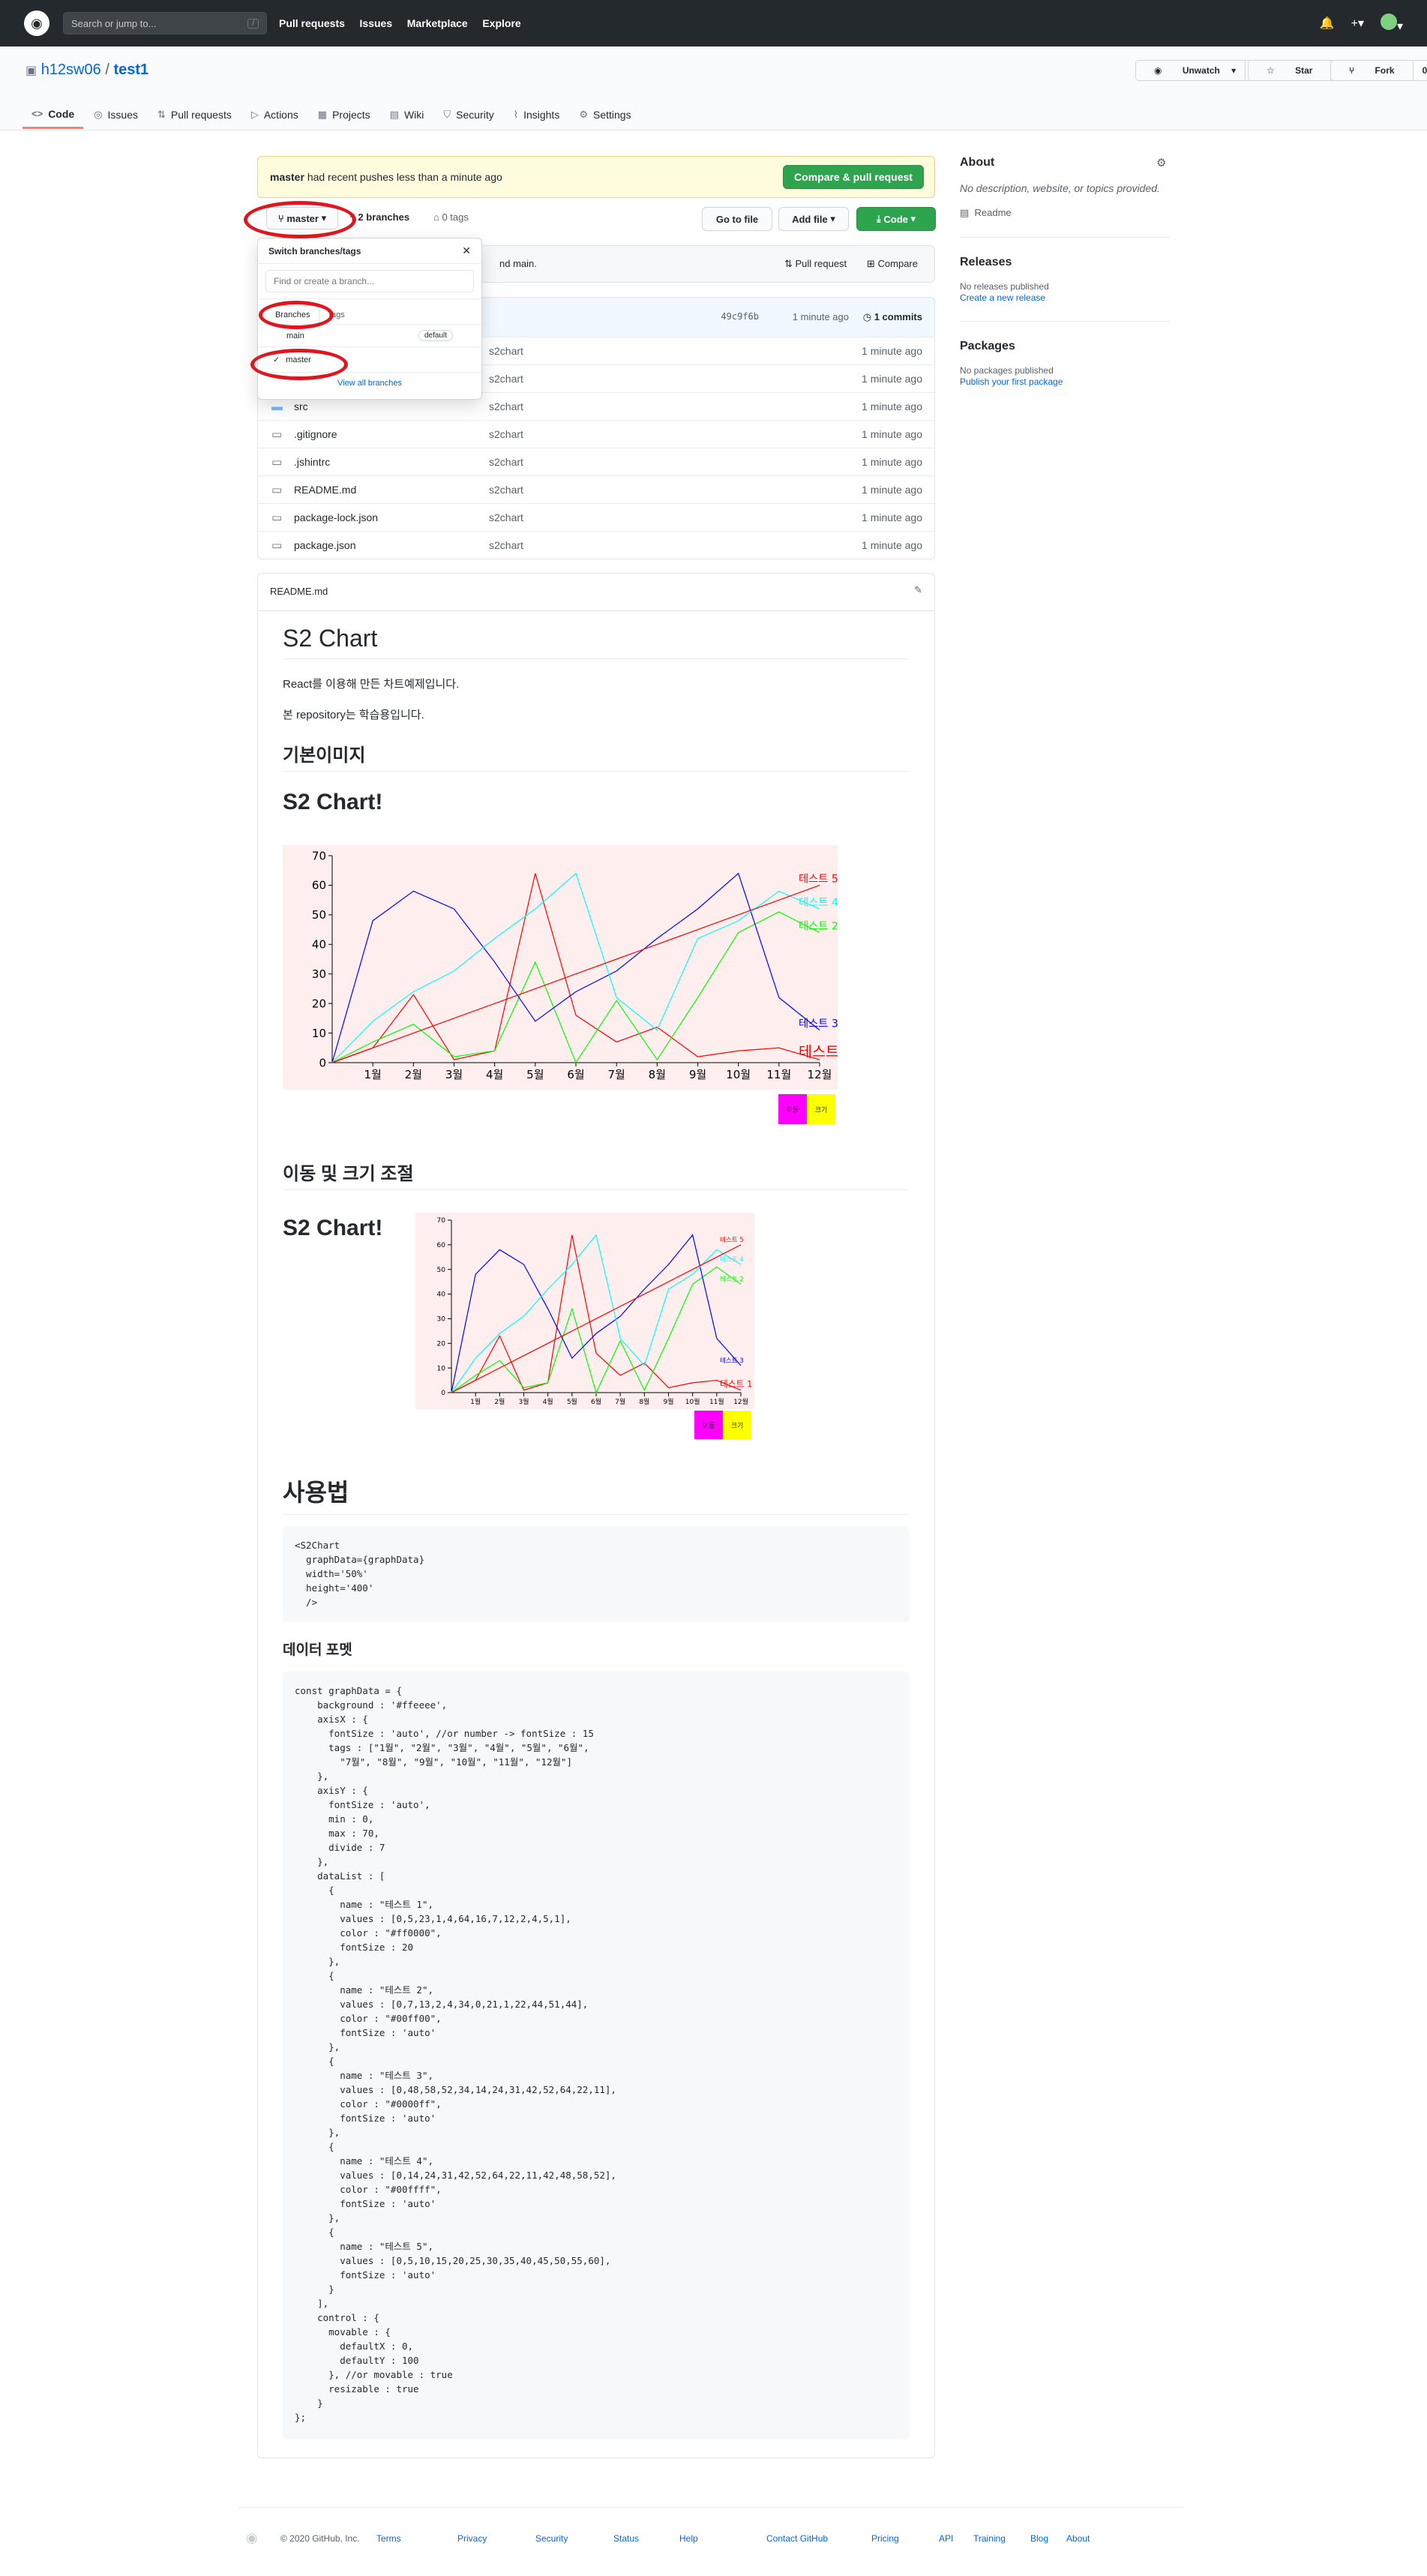 The width and height of the screenshot is (1427, 2576). Describe the element at coordinates (896, 219) in the screenshot. I see `code-button: ⤓ Code ▾` at that location.